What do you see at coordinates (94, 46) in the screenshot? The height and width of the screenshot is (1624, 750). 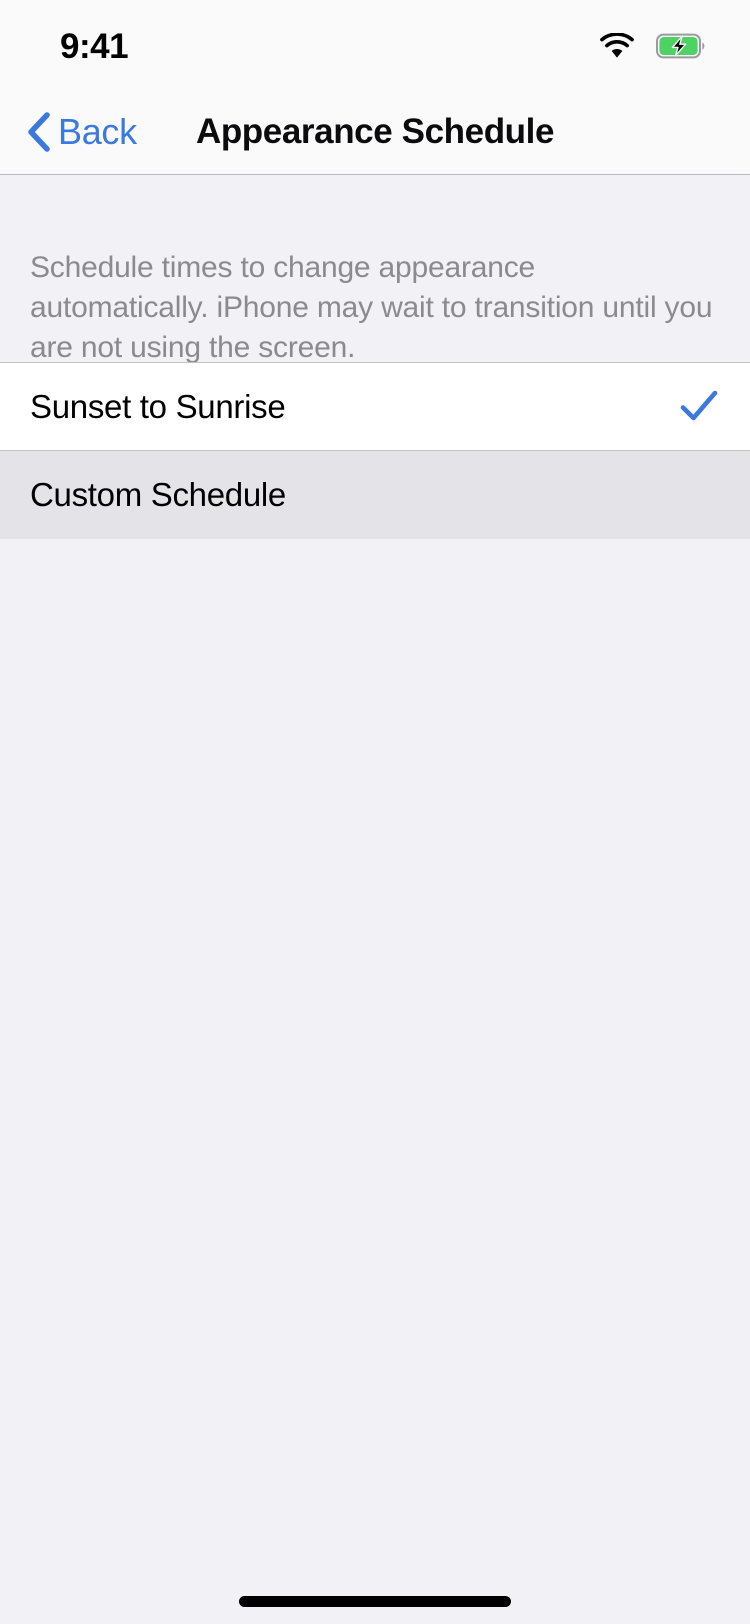 I see `status-bar-time: 9:41` at bounding box center [94, 46].